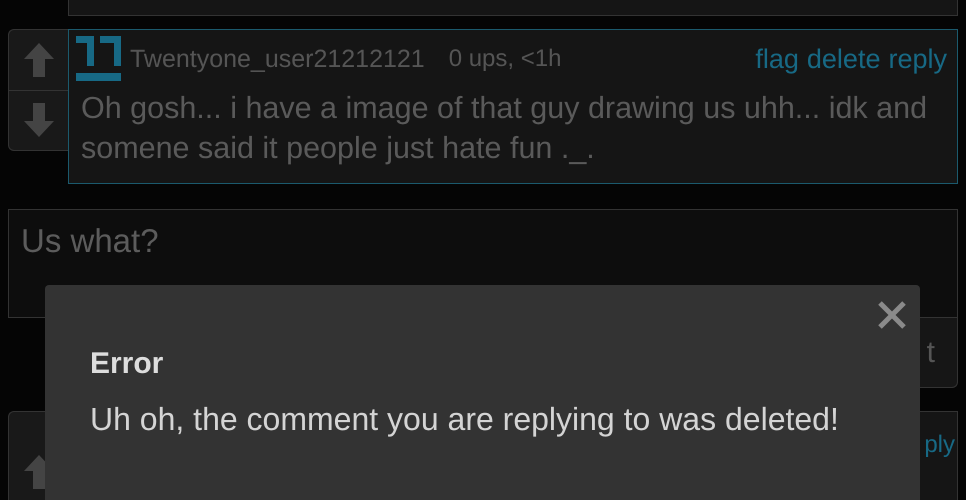 This screenshot has height=500, width=966. What do you see at coordinates (465, 419) in the screenshot?
I see `dialog-message: Uh oh, the comment you are replying to was deleted!` at bounding box center [465, 419].